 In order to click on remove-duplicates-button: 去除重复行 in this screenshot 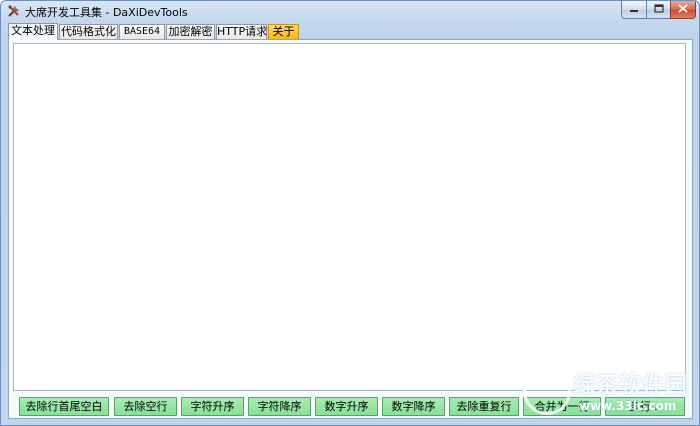, I will do `click(484, 406)`.